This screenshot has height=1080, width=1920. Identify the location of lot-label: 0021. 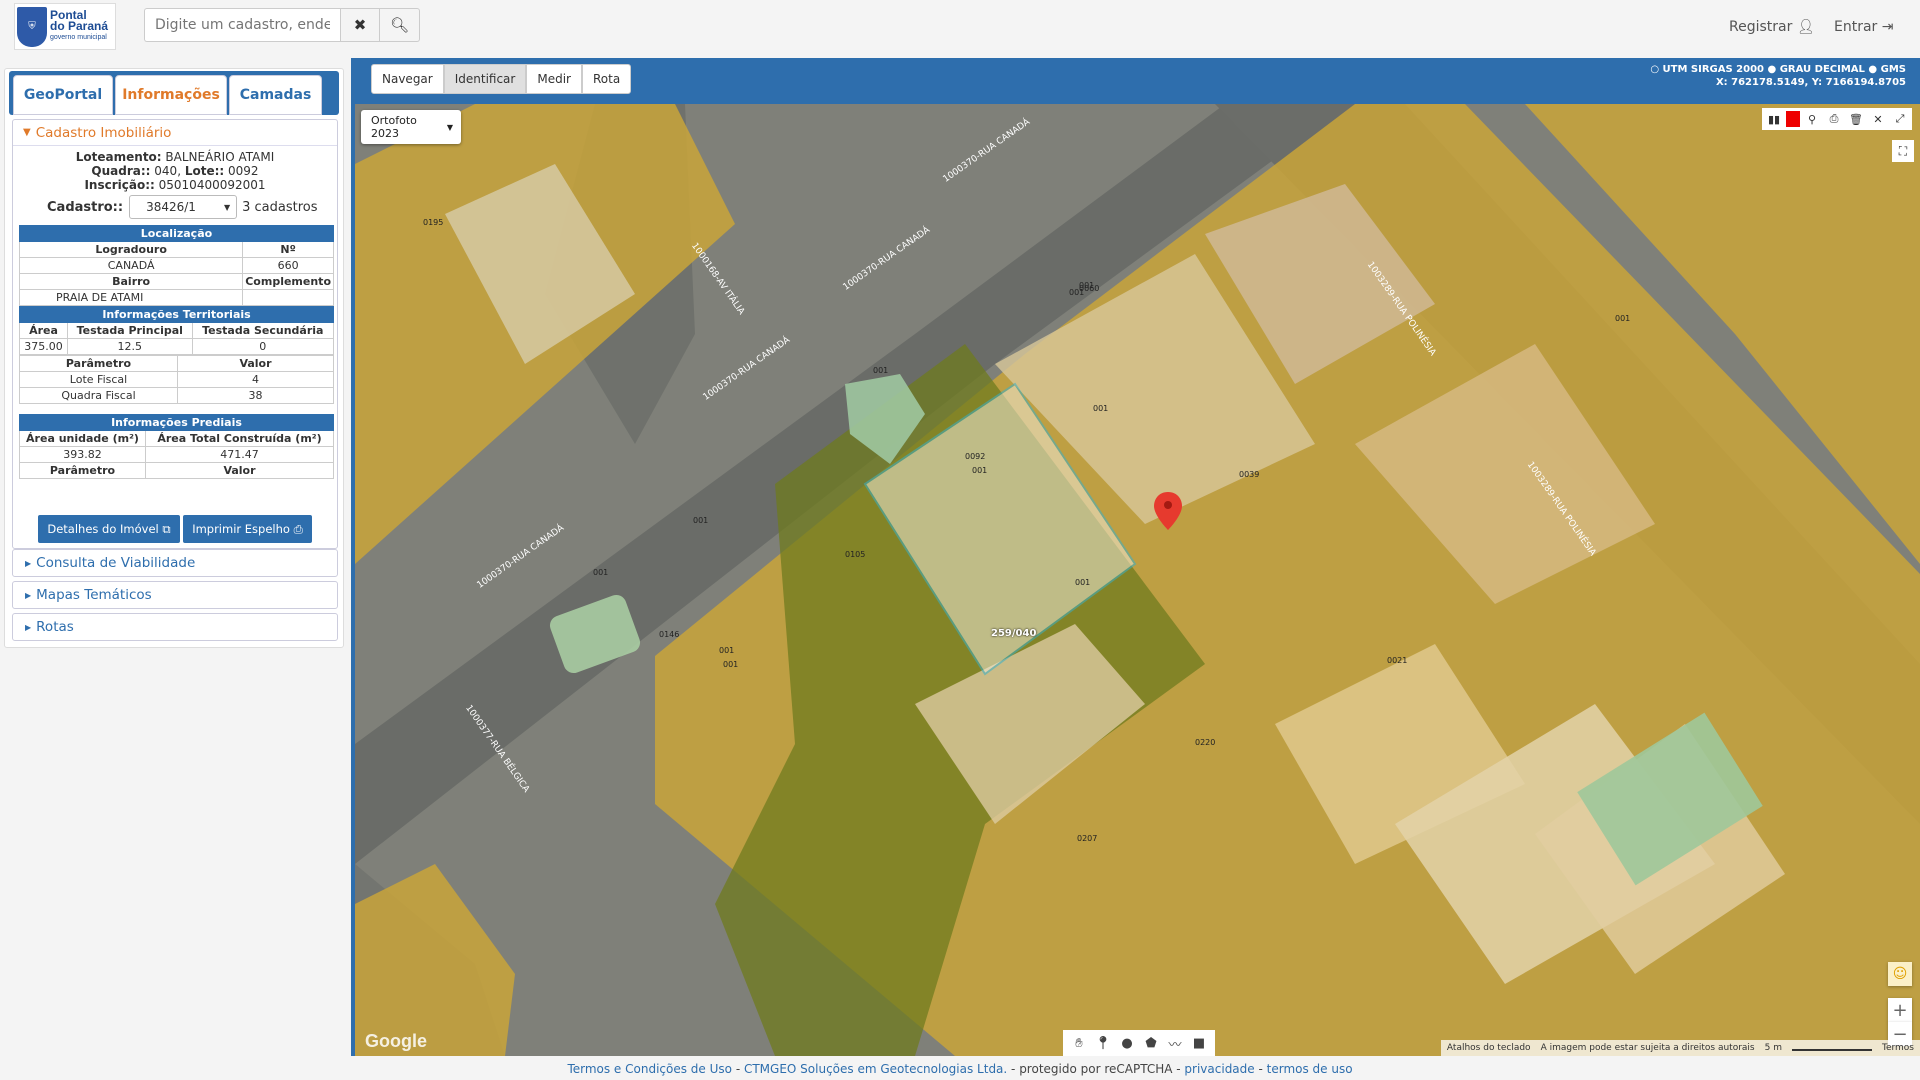
(1397, 660).